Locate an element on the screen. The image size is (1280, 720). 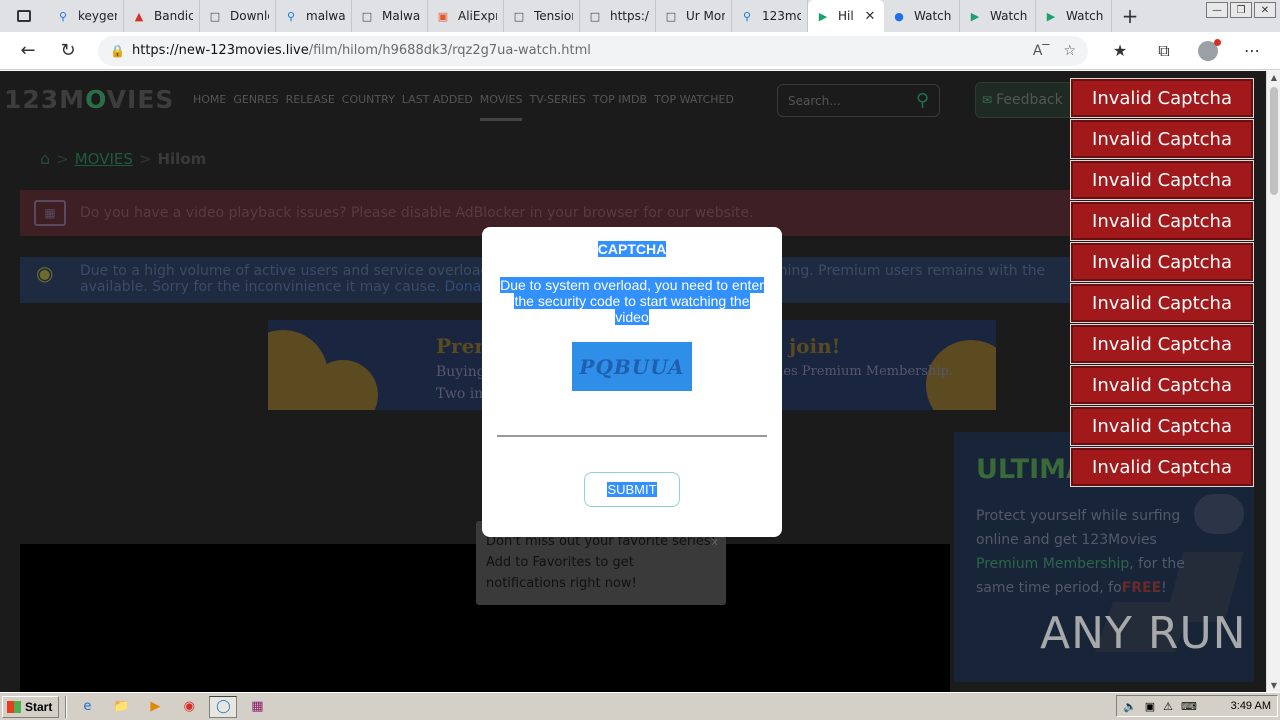
ie-icon: e is located at coordinates (87, 707).